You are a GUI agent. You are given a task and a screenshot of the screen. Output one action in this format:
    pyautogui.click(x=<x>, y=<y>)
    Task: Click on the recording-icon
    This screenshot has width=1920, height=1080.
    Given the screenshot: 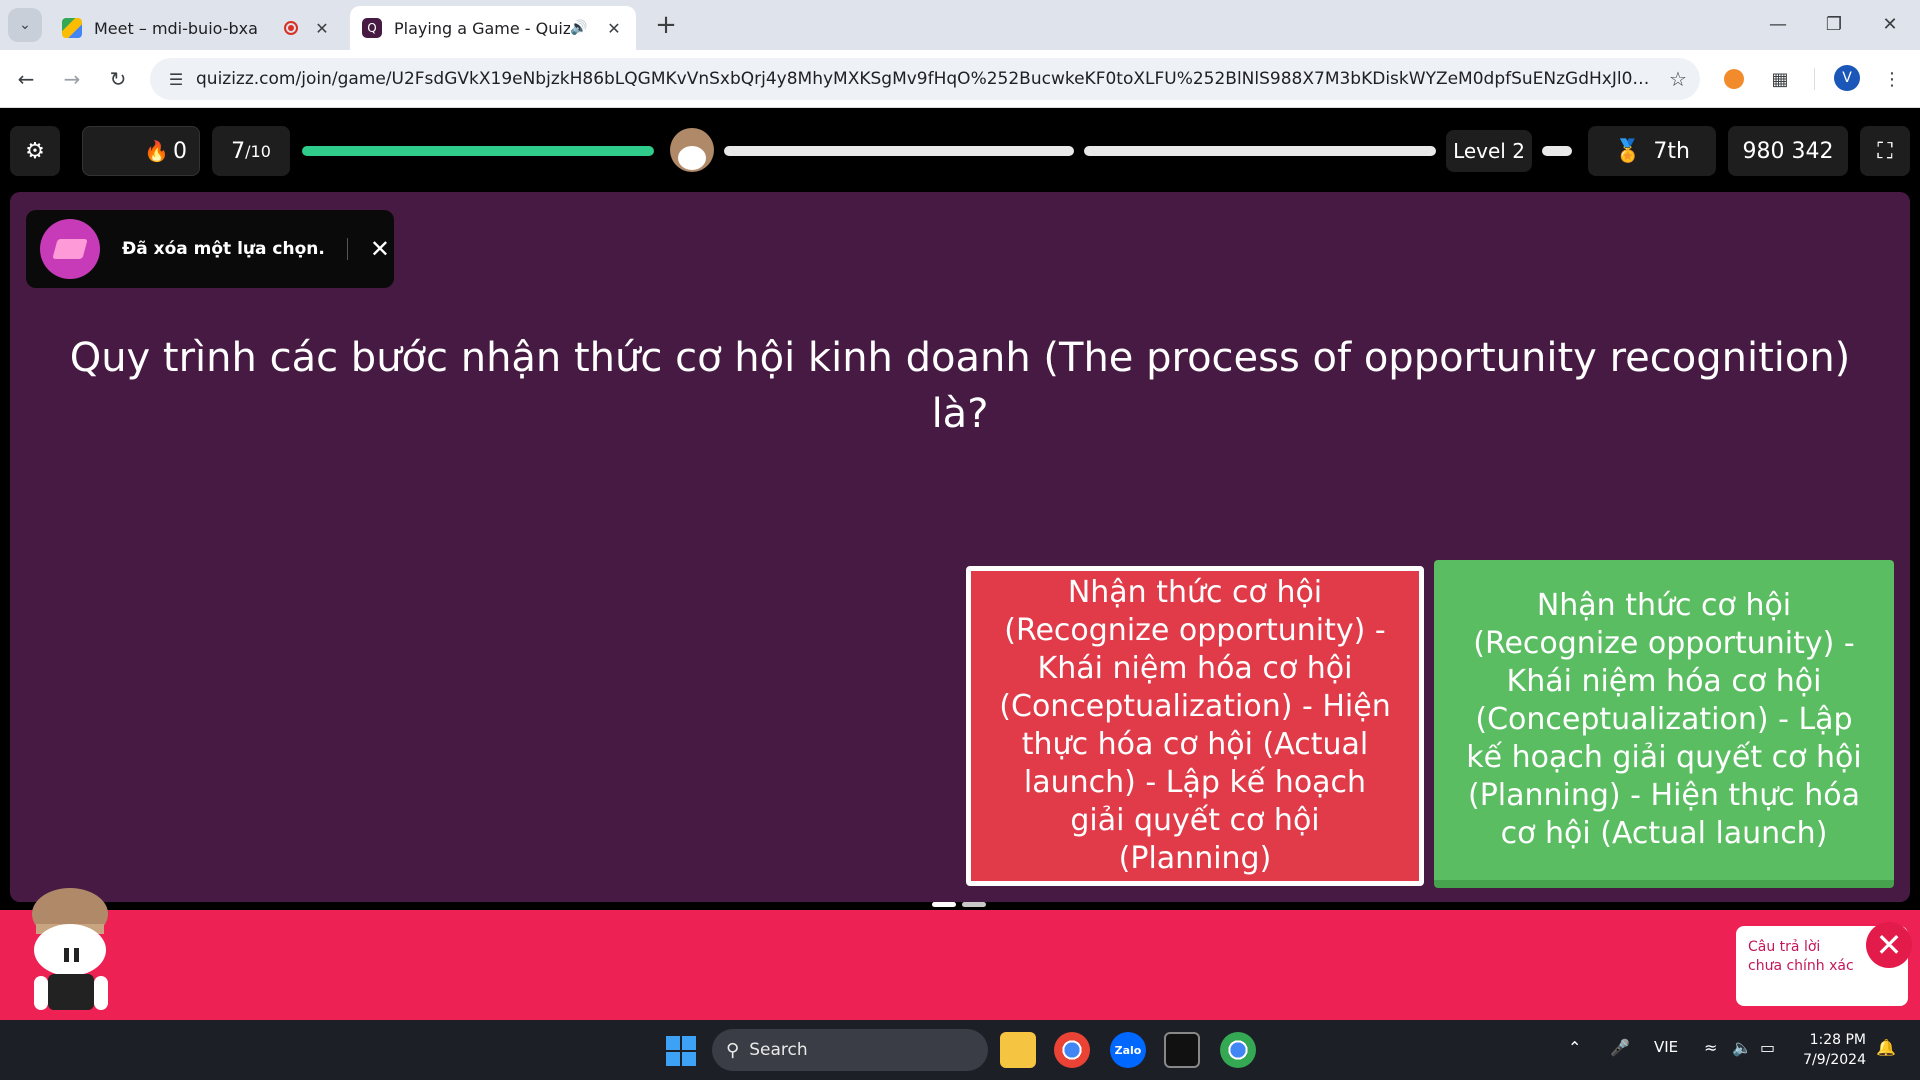 What is the action you would take?
    pyautogui.click(x=291, y=28)
    